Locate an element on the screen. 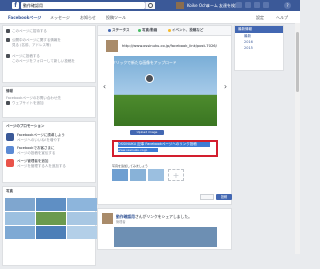 The height and width of the screenshot is (269, 320). tab-page: Facebookページ is located at coordinates (24, 18).